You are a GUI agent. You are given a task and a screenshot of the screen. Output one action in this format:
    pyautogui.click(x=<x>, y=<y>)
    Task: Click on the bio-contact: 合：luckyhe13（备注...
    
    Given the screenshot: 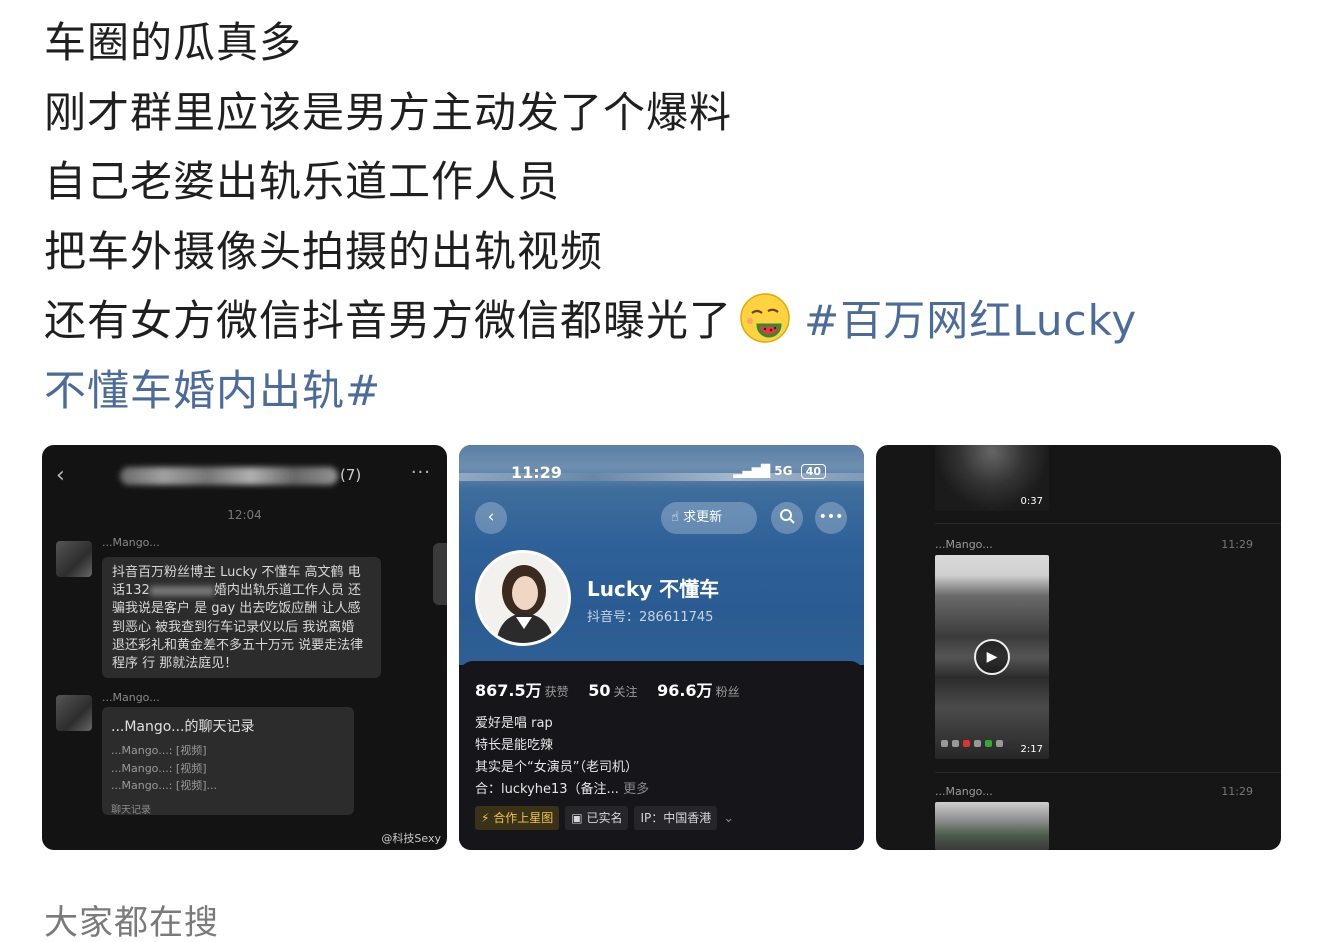 What is the action you would take?
    pyautogui.click(x=547, y=789)
    